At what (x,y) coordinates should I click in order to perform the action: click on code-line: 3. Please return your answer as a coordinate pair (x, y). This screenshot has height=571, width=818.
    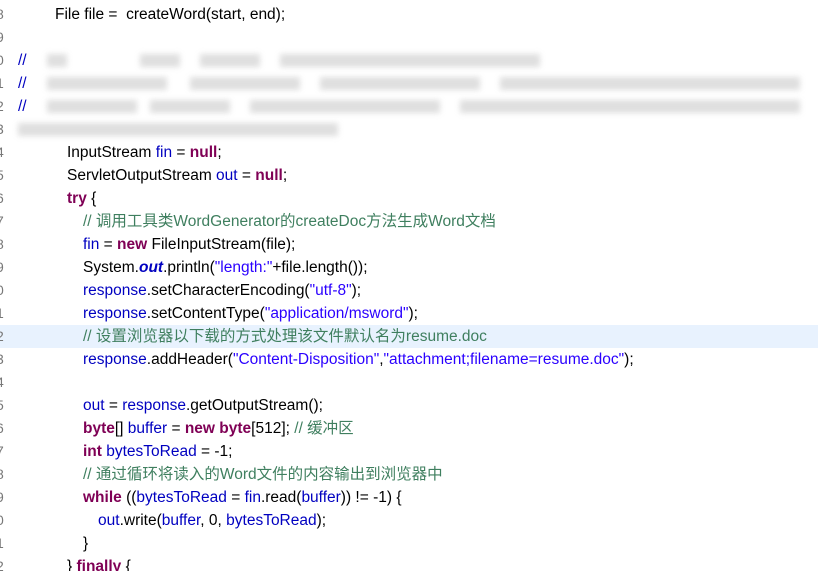
    Looking at the image, I should click on (409, 129).